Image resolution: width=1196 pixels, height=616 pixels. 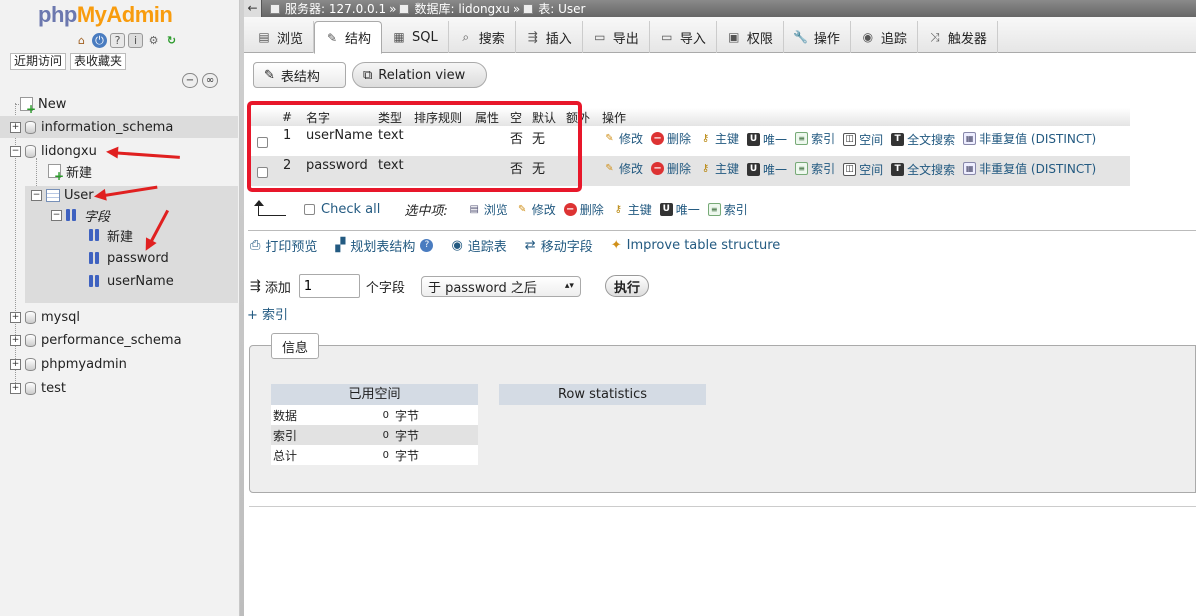 I want to click on new-database-icon, so click(x=28, y=106).